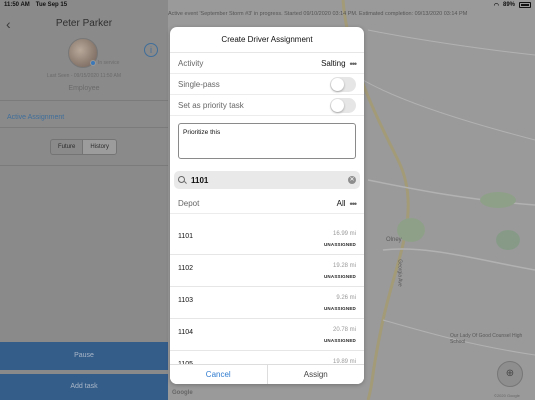  What do you see at coordinates (498, 200) in the screenshot?
I see `park-area` at bounding box center [498, 200].